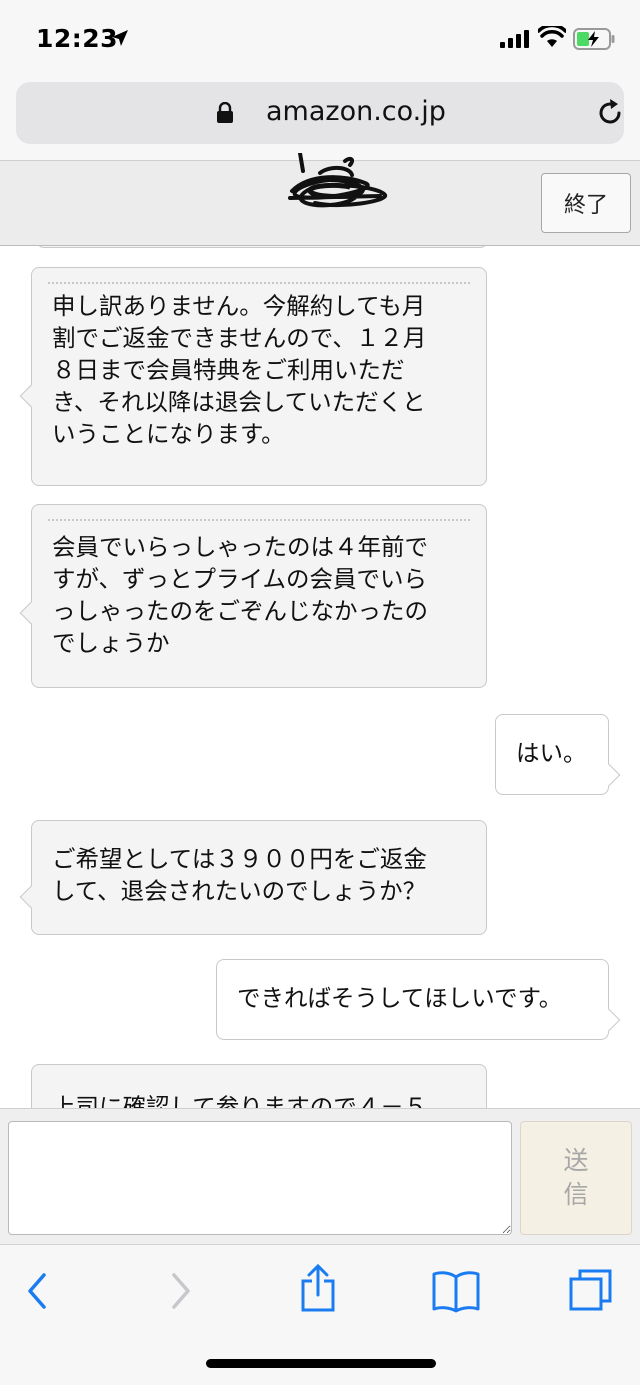  What do you see at coordinates (239, 875) in the screenshot?
I see `message-text: ご希望としては３９００円をご返金 して、退会されたいのでしょうか？` at bounding box center [239, 875].